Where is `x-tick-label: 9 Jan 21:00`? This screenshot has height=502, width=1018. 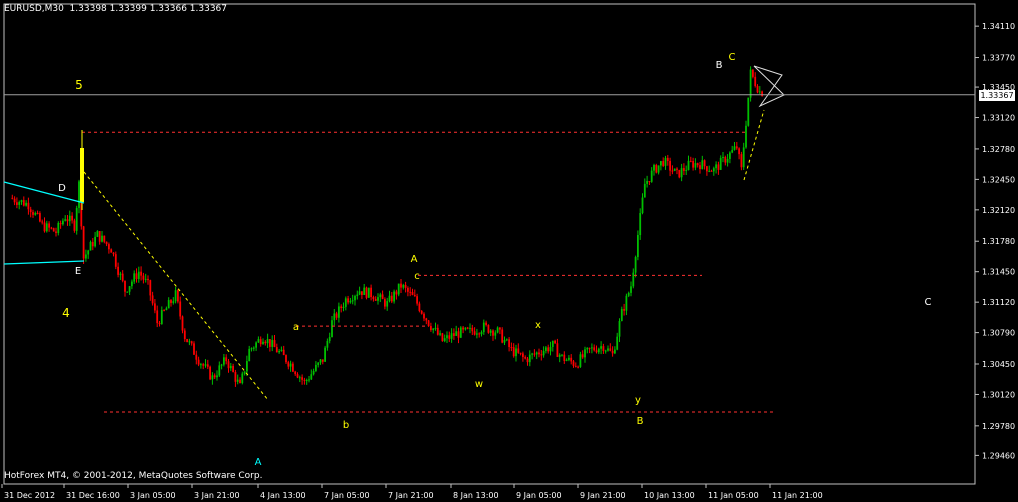
x-tick-label: 9 Jan 21:00 is located at coordinates (603, 495).